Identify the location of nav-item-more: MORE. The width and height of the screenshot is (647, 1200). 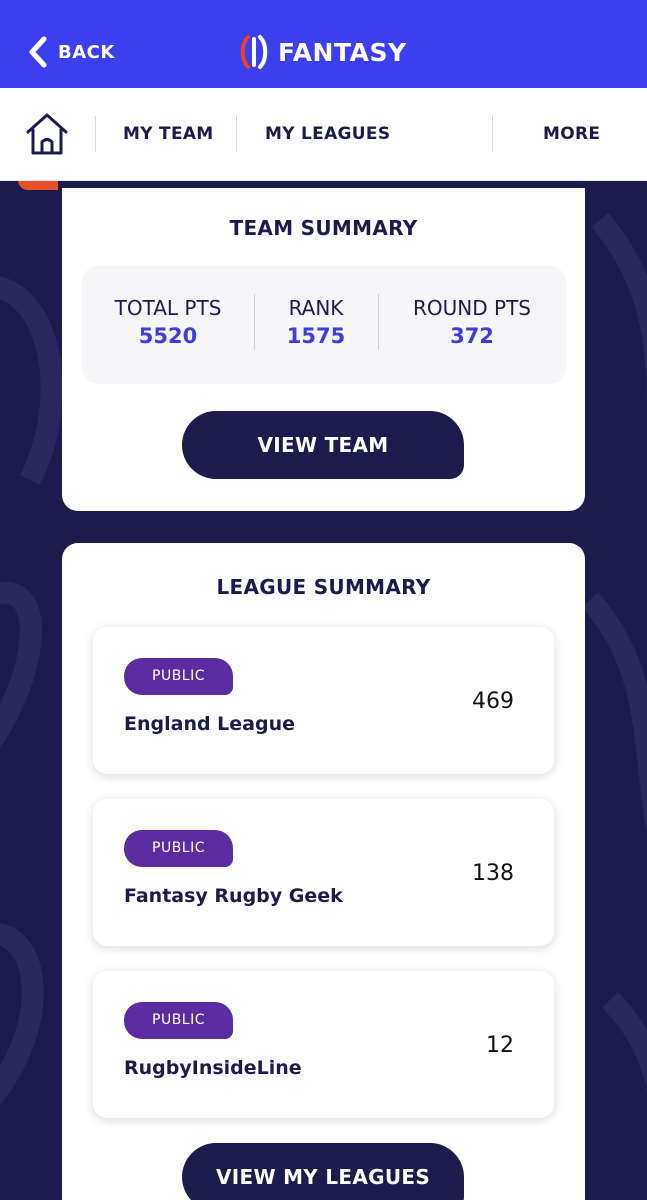
(571, 134).